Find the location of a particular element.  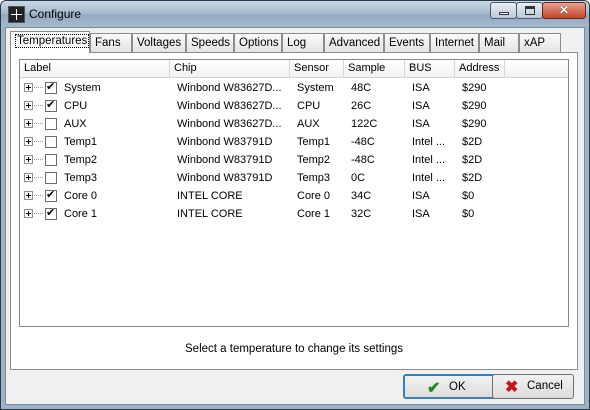

tab-speeds: Speeds is located at coordinates (210, 42).